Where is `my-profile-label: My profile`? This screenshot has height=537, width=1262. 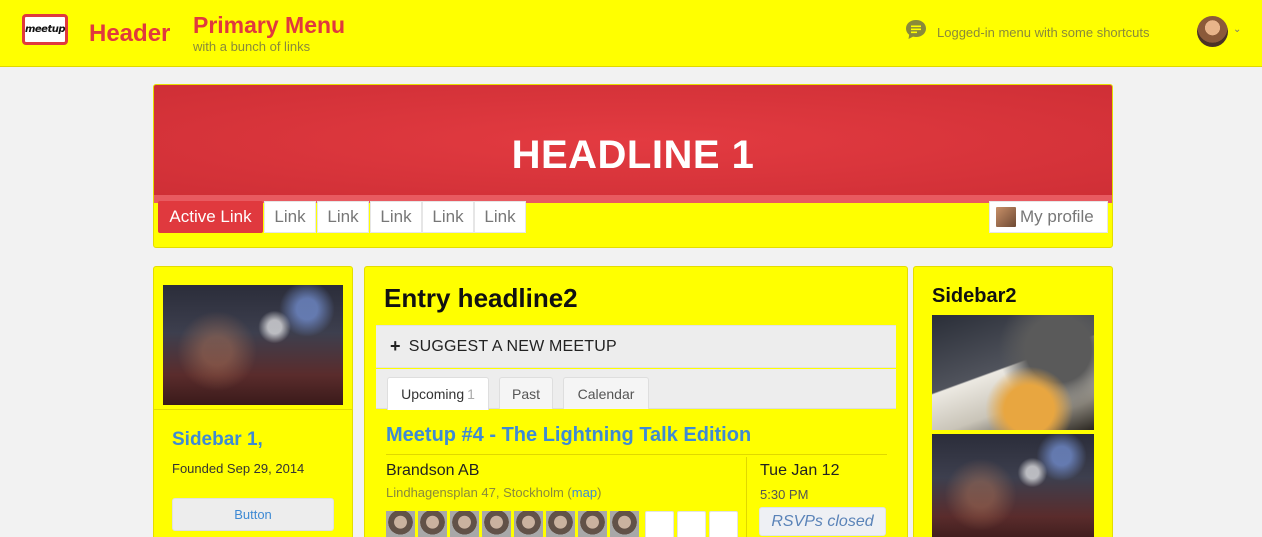
my-profile-label: My profile is located at coordinates (1057, 216).